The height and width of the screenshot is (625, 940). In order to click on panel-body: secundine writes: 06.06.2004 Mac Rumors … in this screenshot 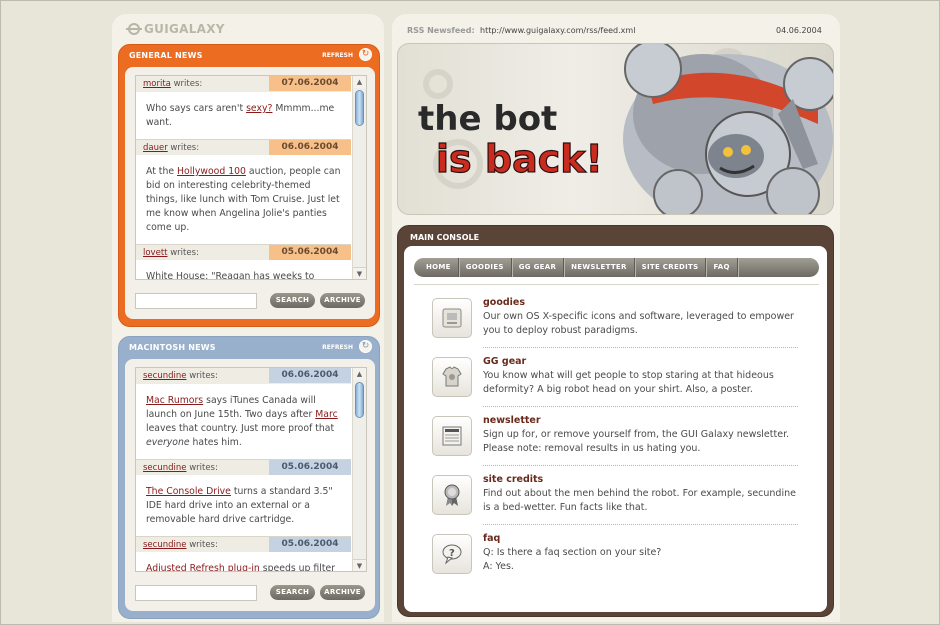, I will do `click(250, 485)`.